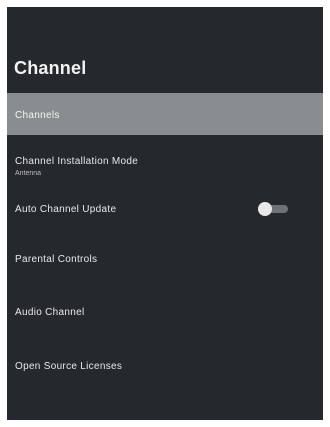 The height and width of the screenshot is (427, 330). I want to click on auto-channel-update-toggle, so click(274, 209).